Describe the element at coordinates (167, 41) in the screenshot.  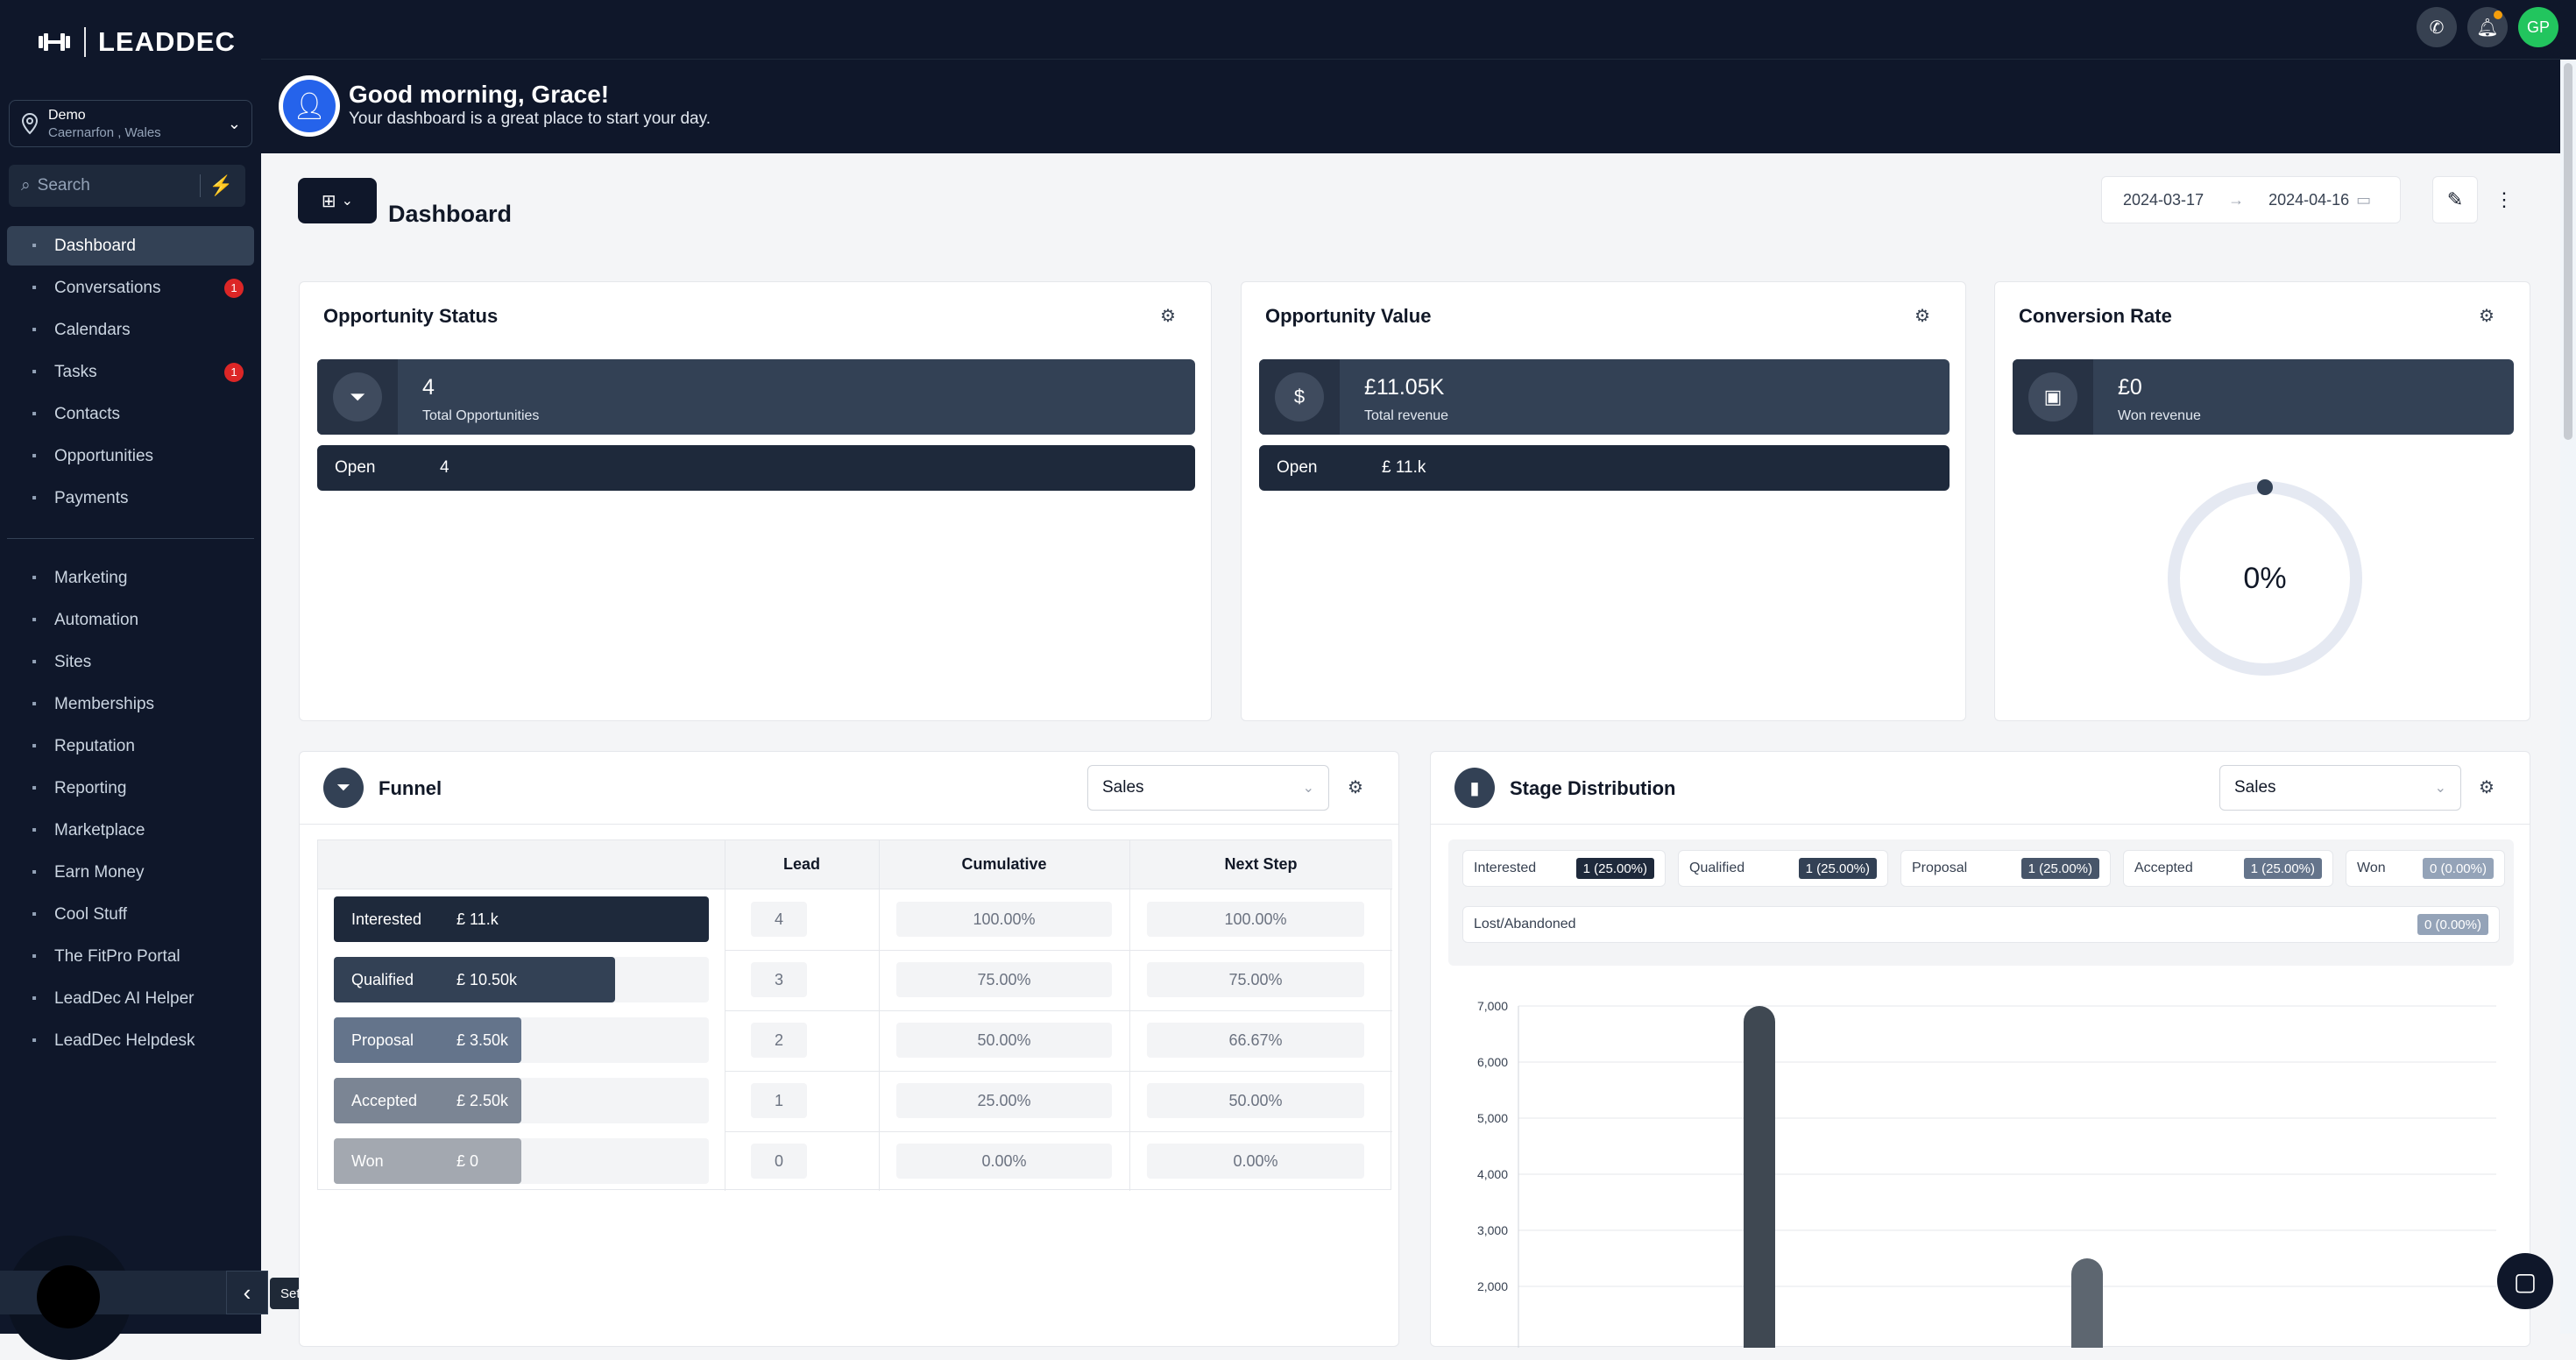
I see `brand-name: LEADDEC` at that location.